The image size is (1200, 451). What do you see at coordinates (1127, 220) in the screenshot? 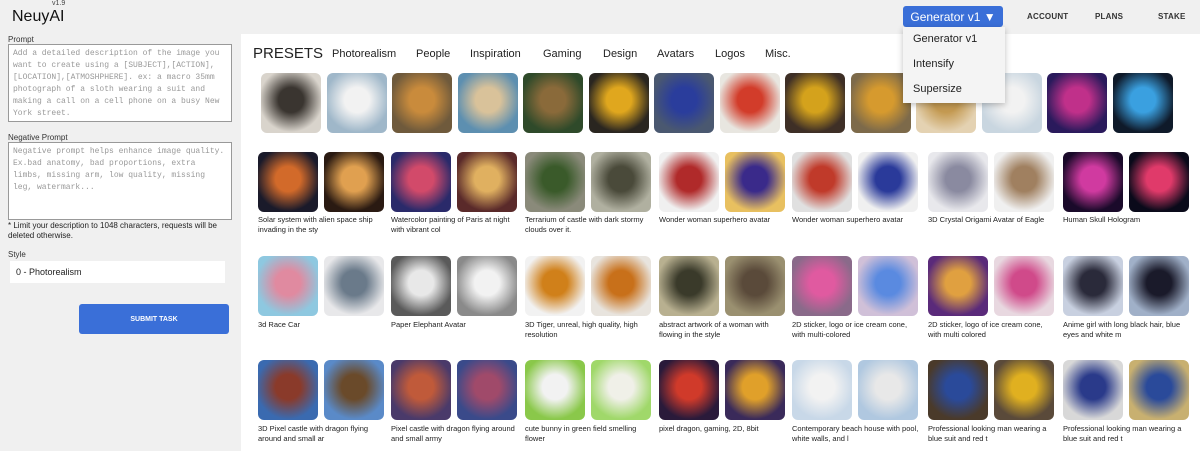
I see `preset-card-caption: Human Skull Hologram` at bounding box center [1127, 220].